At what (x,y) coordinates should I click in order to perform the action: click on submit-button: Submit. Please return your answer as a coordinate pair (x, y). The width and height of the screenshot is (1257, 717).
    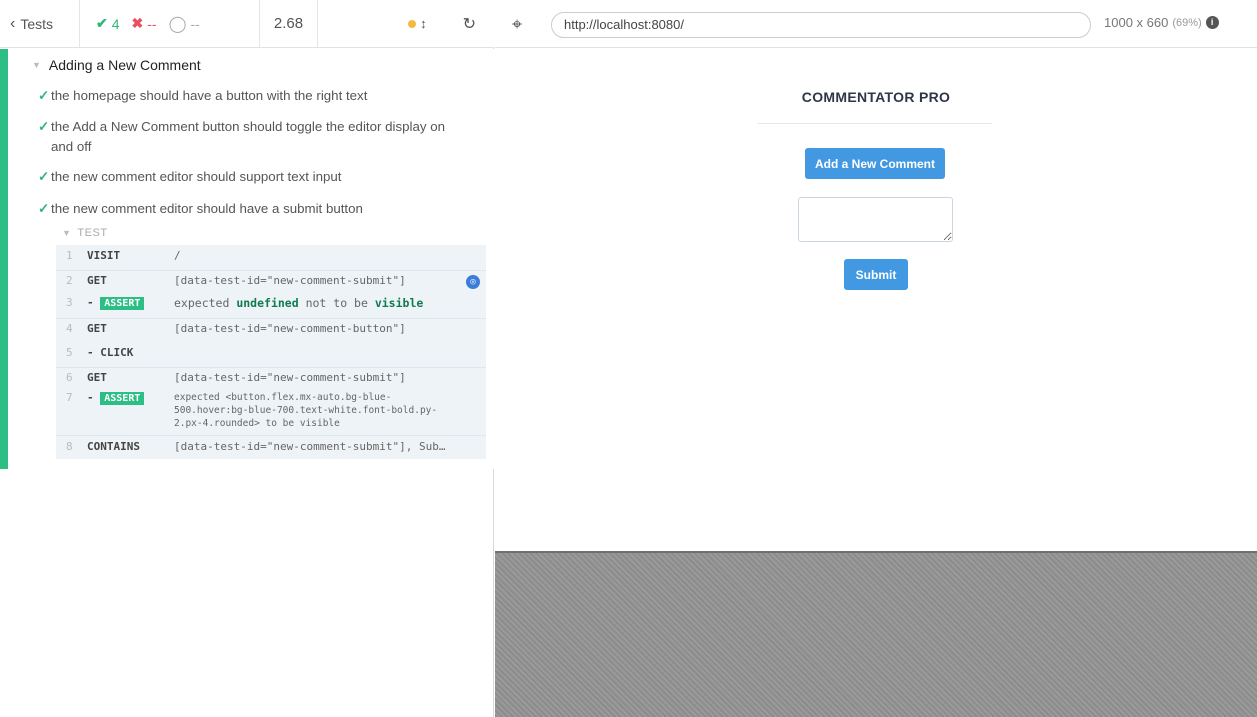
    Looking at the image, I should click on (876, 274).